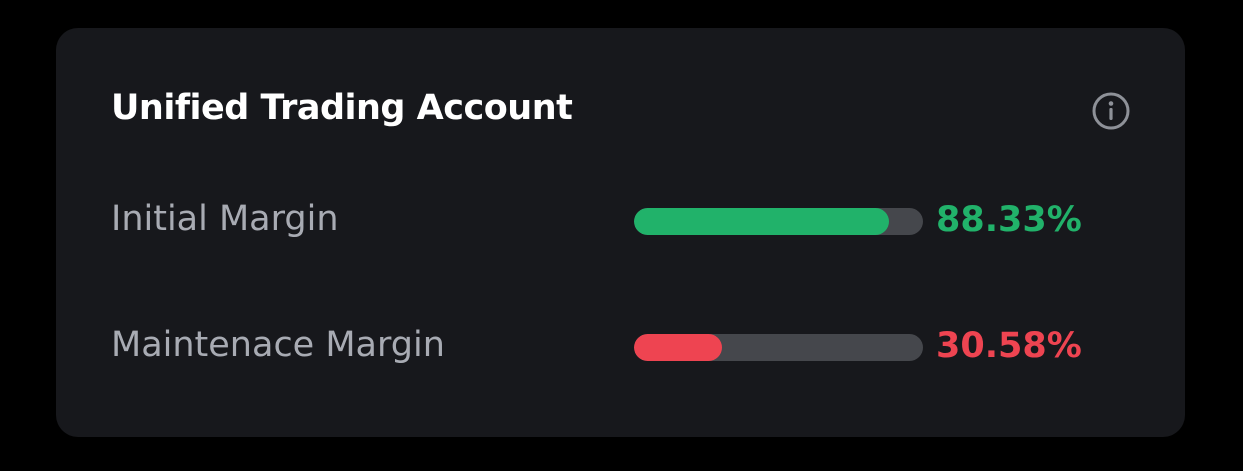 The image size is (1243, 471). What do you see at coordinates (1009, 220) in the screenshot?
I see `initial-margin-value: 88.33%` at bounding box center [1009, 220].